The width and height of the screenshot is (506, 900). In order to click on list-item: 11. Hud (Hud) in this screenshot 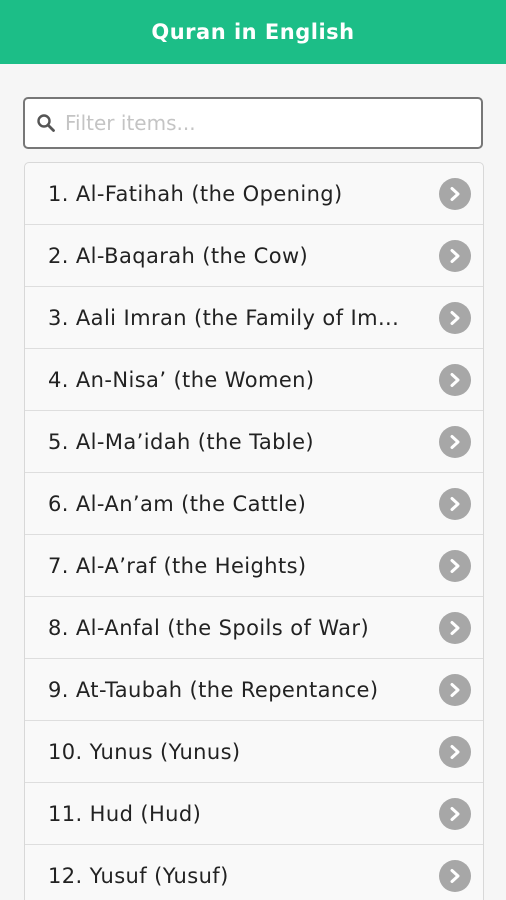, I will do `click(254, 814)`.